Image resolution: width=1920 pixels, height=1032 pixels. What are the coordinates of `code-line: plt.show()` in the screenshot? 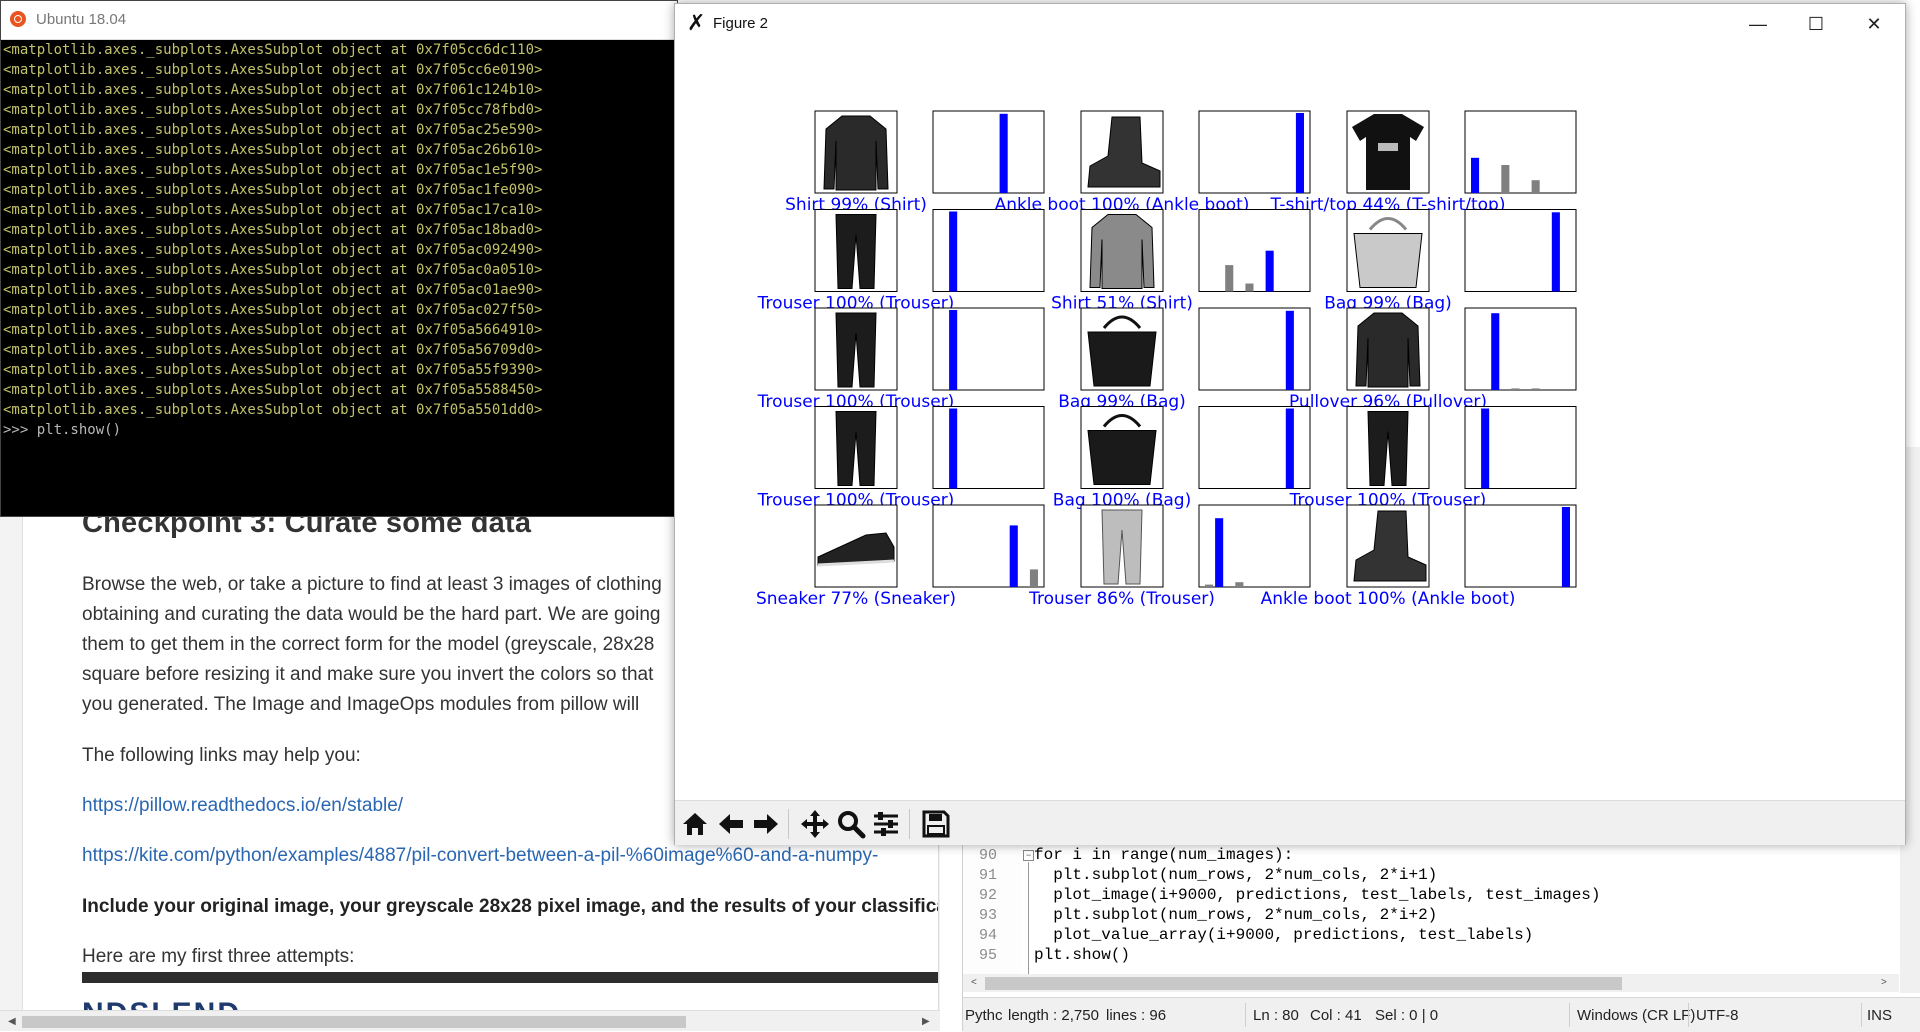 It's located at (1082, 955).